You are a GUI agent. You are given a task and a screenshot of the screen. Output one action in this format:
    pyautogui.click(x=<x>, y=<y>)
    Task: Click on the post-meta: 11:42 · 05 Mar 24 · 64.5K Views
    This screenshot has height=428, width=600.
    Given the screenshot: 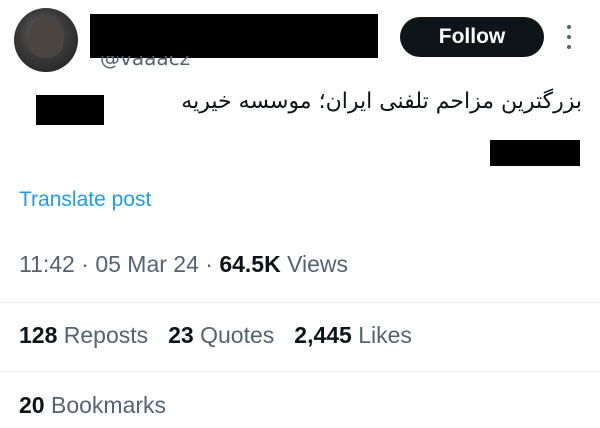 What is the action you would take?
    pyautogui.click(x=183, y=264)
    